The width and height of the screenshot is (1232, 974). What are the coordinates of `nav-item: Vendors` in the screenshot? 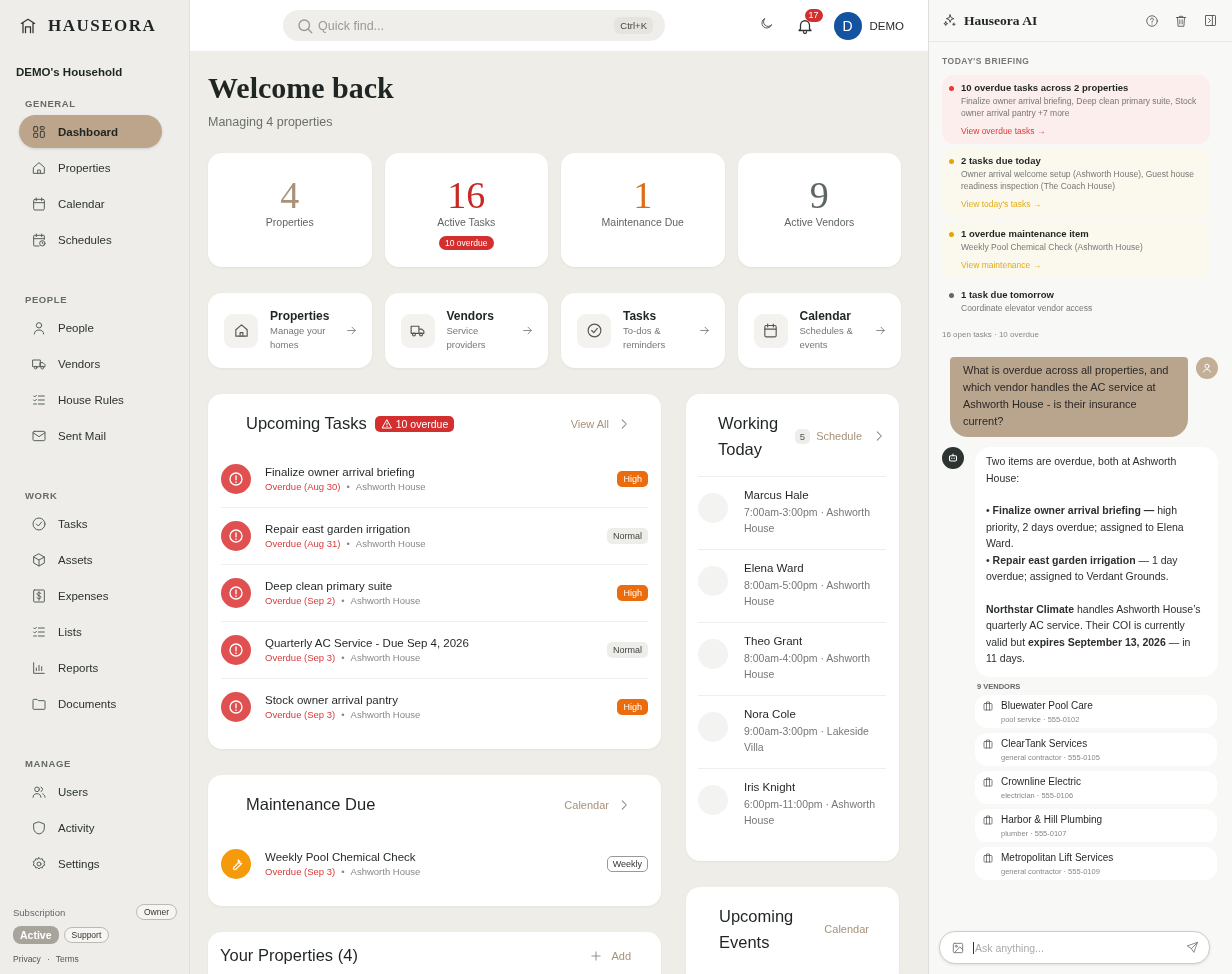 It's located at (90, 363).